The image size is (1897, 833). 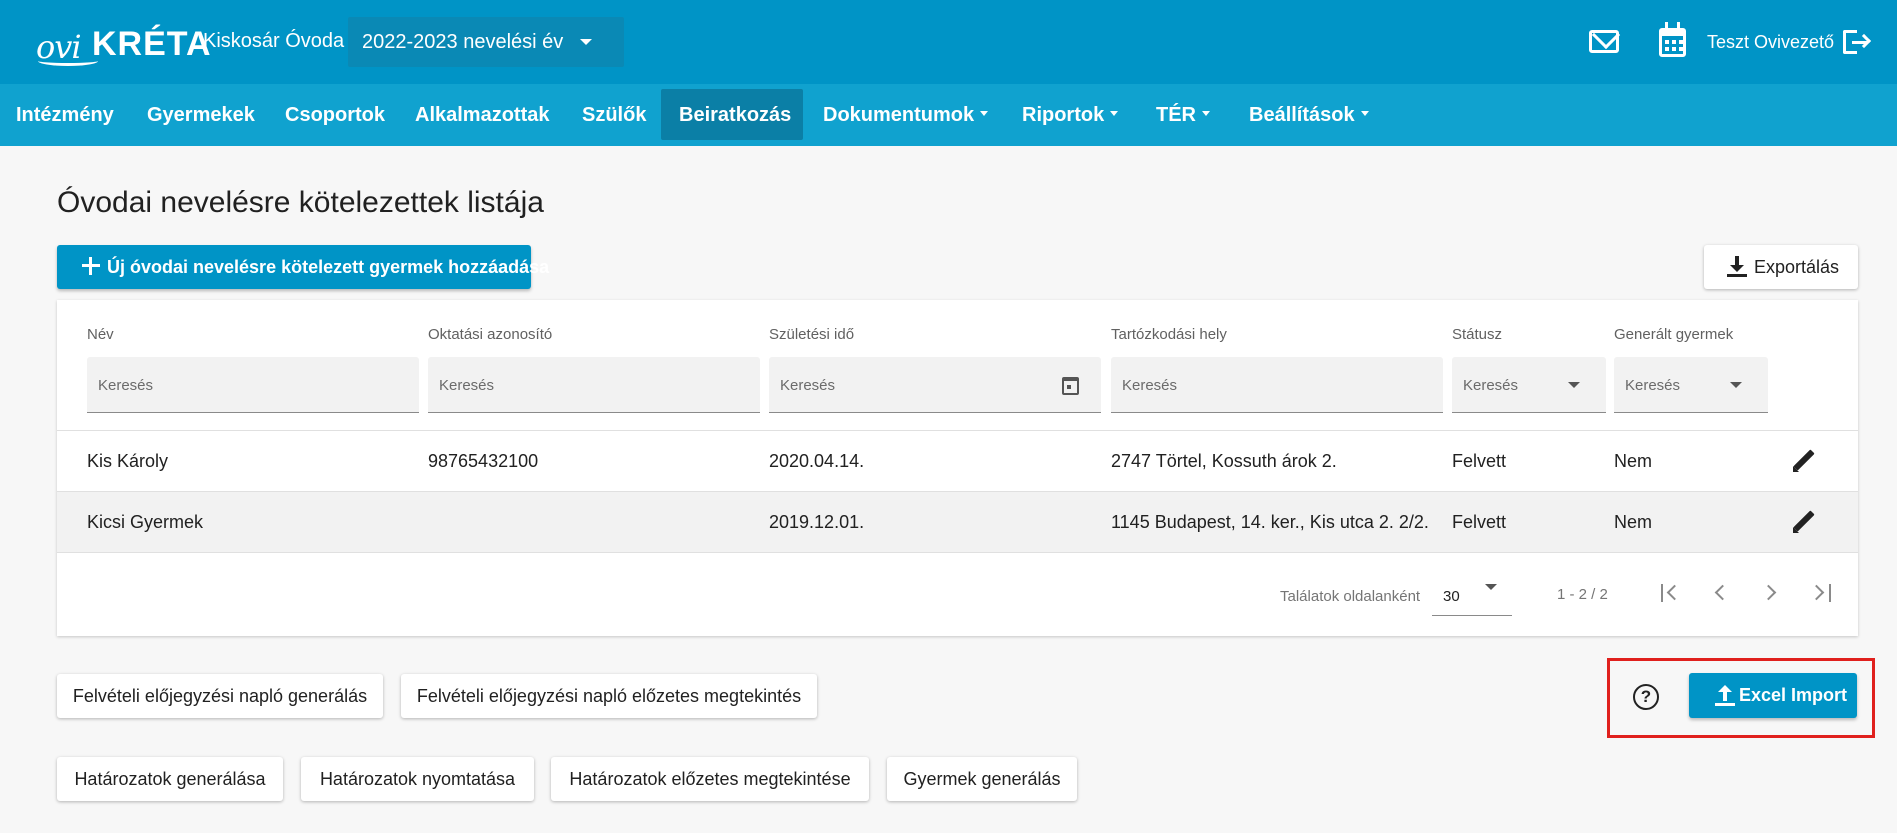 What do you see at coordinates (1857, 42) in the screenshot?
I see `logout-icon` at bounding box center [1857, 42].